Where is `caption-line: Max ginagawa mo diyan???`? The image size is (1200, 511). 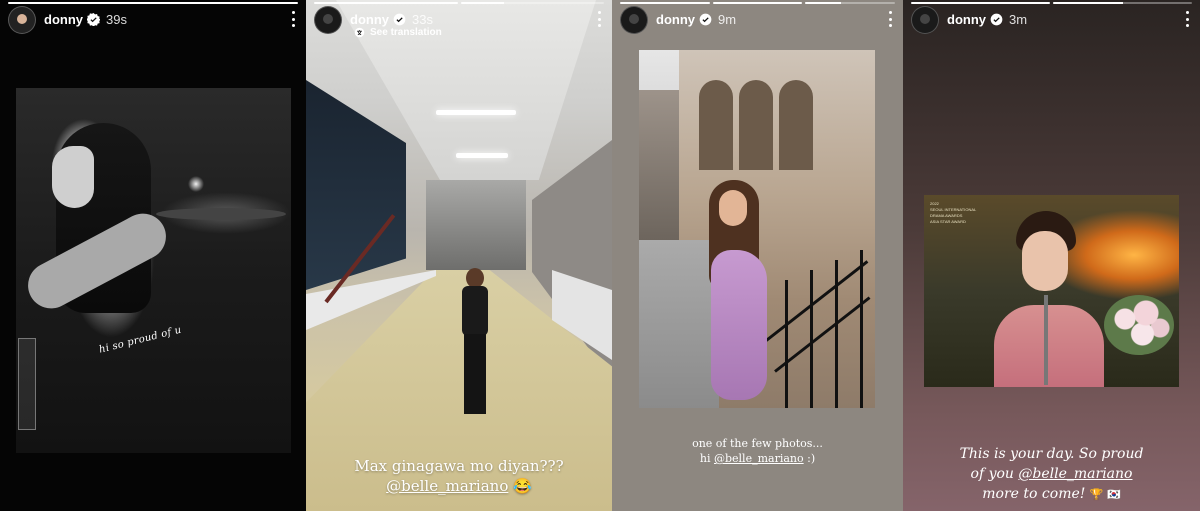 caption-line: Max ginagawa mo diyan??? is located at coordinates (459, 466).